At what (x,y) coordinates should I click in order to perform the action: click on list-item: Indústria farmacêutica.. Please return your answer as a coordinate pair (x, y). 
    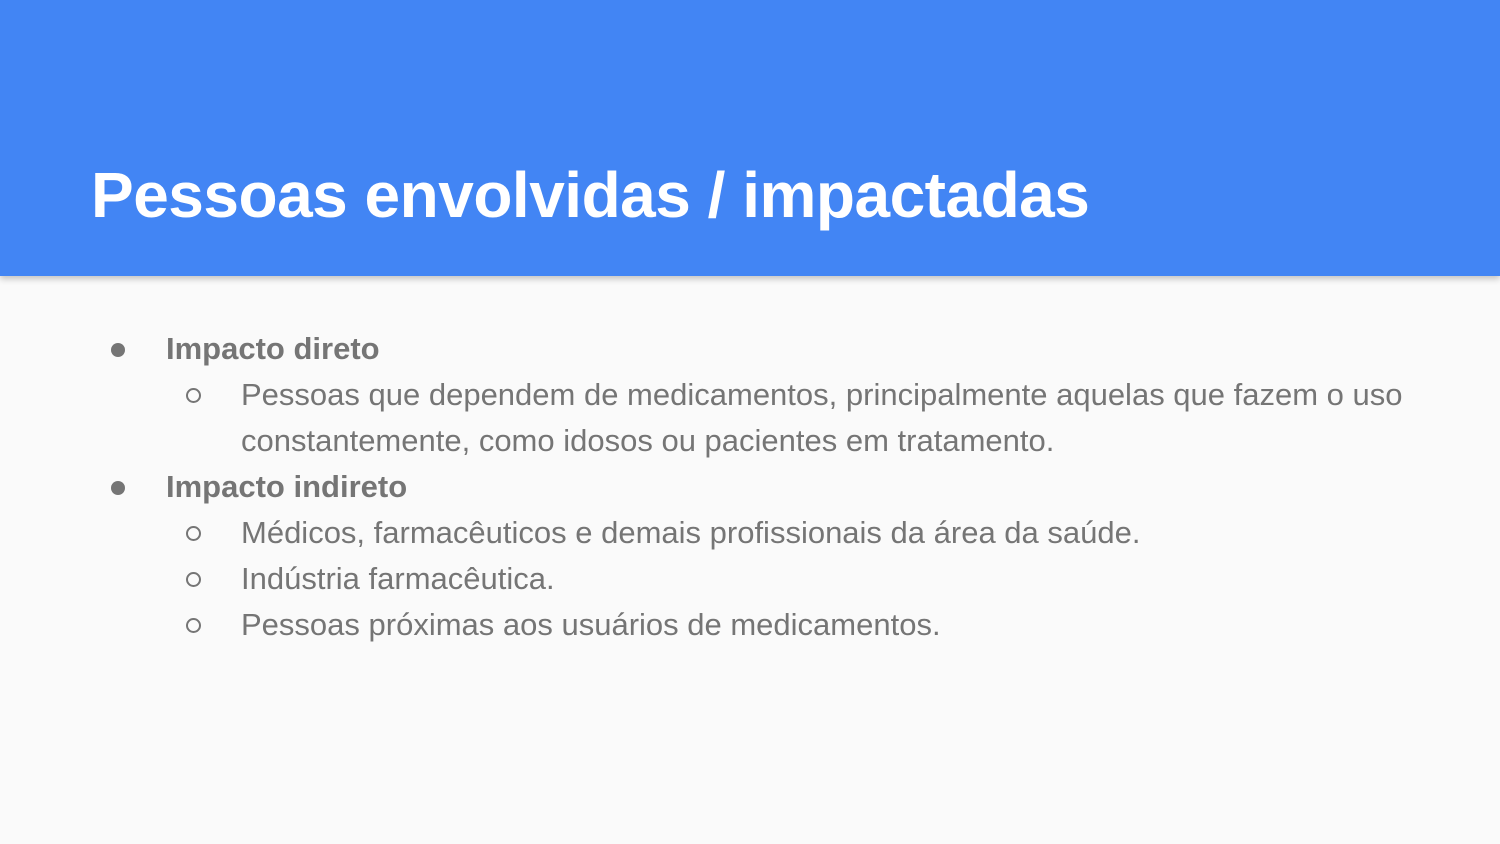
    Looking at the image, I should click on (750, 579).